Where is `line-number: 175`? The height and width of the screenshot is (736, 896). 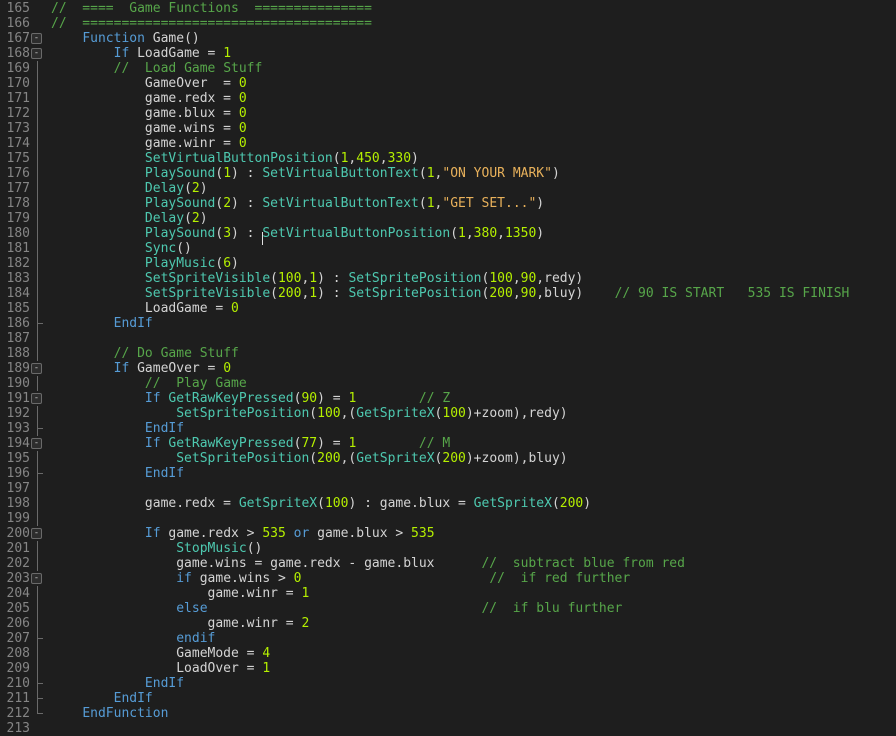 line-number: 175 is located at coordinates (18, 158).